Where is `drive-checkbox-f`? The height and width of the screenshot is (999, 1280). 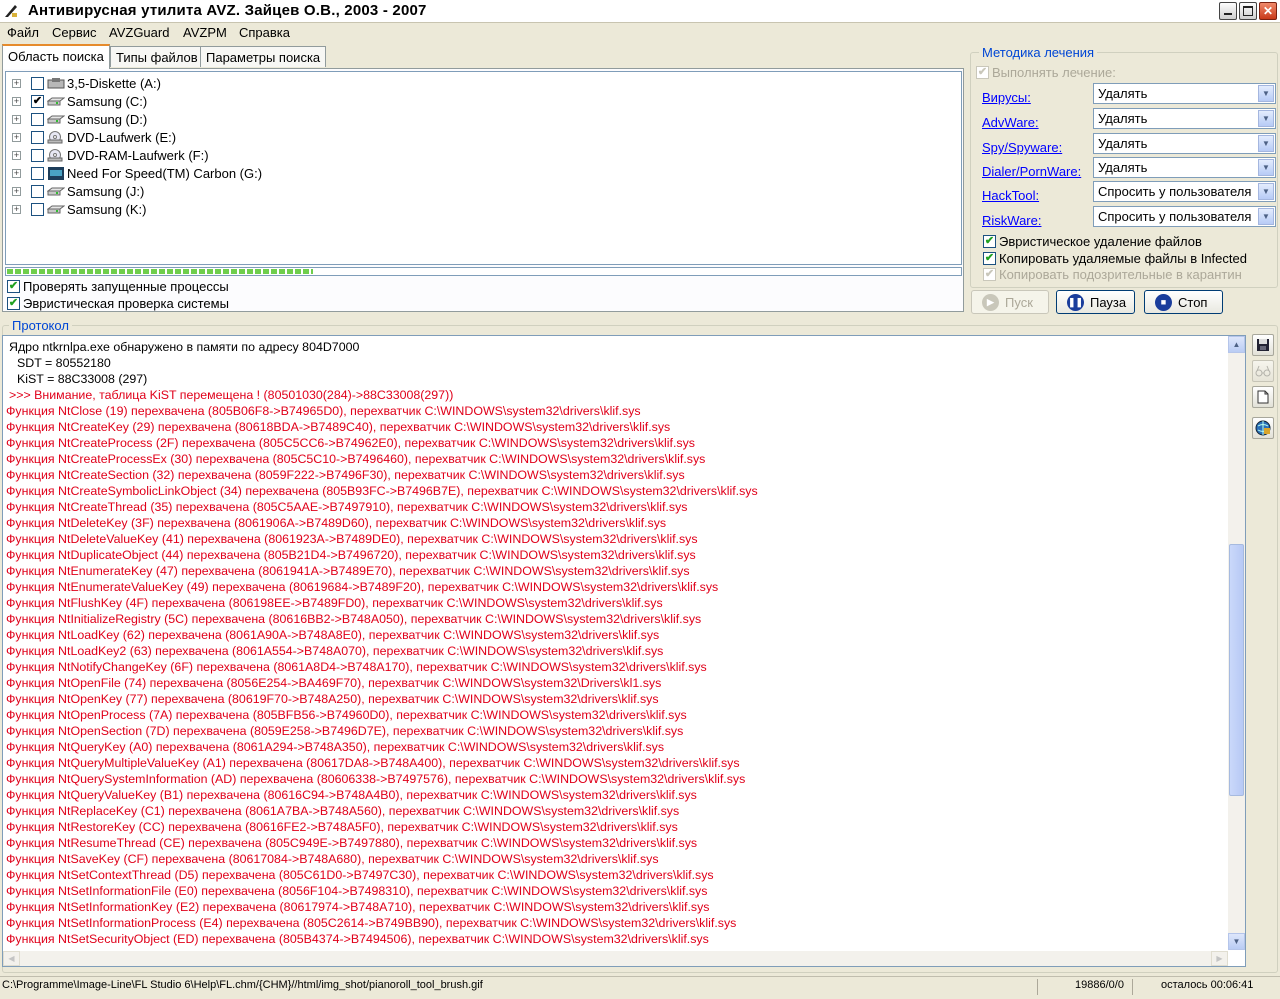 drive-checkbox-f is located at coordinates (37, 155).